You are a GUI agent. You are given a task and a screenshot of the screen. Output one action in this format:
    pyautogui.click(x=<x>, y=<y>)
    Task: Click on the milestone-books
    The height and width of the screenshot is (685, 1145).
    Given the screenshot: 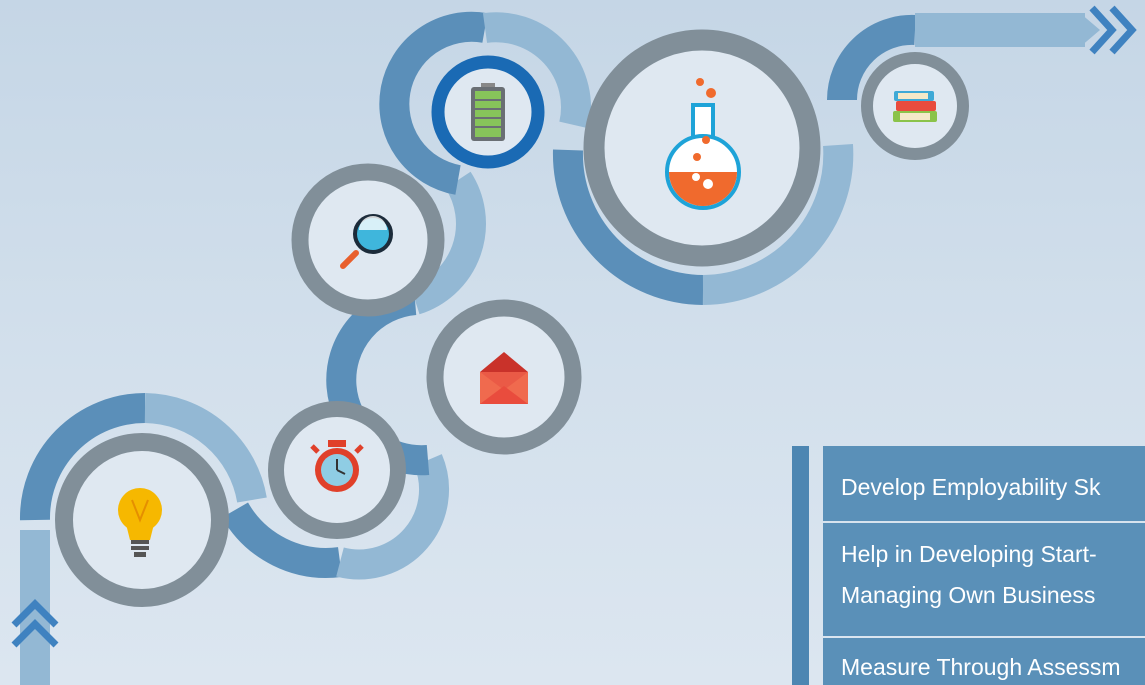 What is the action you would take?
    pyautogui.click(x=915, y=106)
    